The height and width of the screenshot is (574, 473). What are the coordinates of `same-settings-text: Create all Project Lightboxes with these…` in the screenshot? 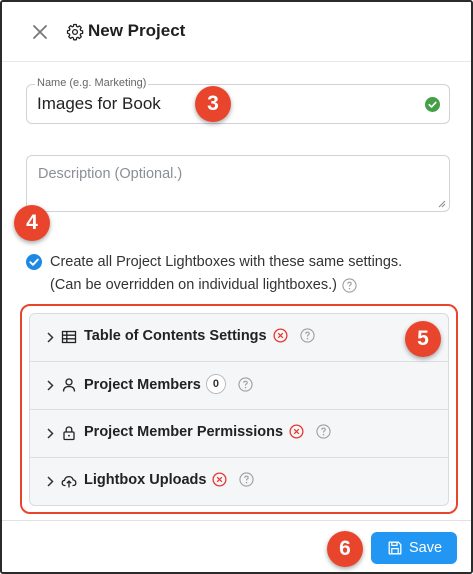 It's located at (237, 274).